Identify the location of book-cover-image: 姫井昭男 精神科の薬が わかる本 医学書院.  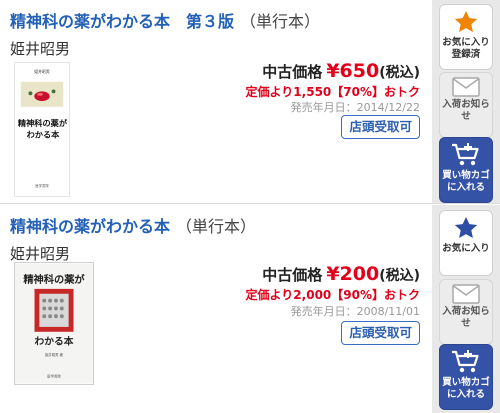
(42, 129).